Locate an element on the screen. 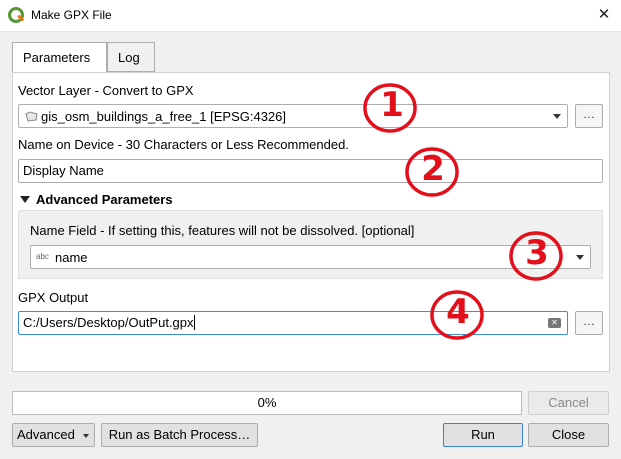  annotation-3: 3 is located at coordinates (537, 256).